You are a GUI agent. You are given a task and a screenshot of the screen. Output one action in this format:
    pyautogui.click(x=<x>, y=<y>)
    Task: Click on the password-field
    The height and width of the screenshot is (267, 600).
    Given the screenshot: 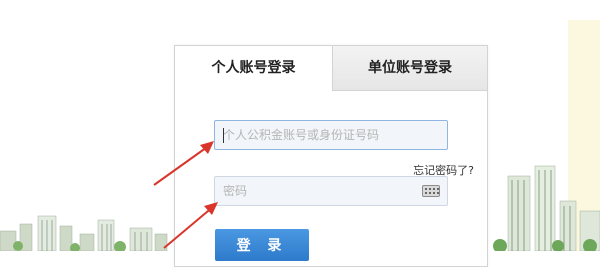 What is the action you would take?
    pyautogui.click(x=331, y=191)
    